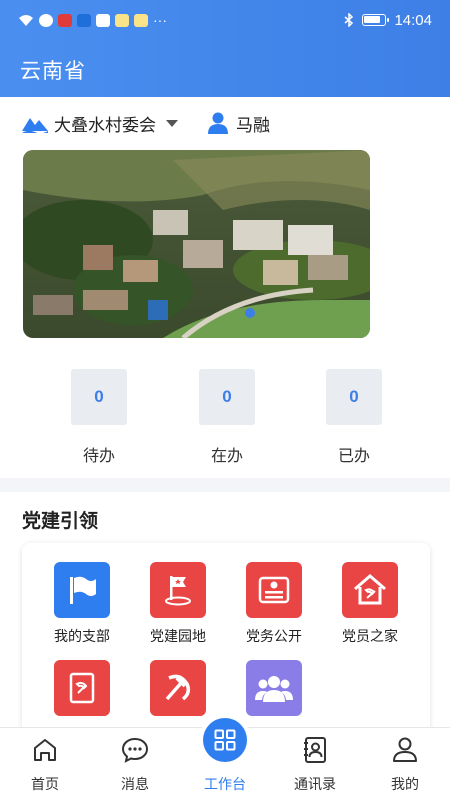 This screenshot has height=800, width=450. Describe the element at coordinates (354, 397) in the screenshot. I see `stat-done-count: 0` at that location.